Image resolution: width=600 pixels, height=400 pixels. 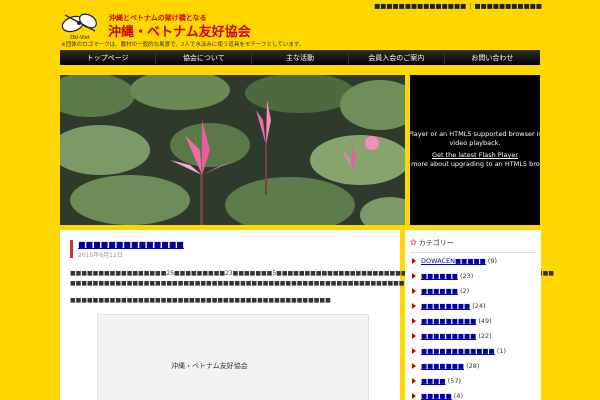 I want to click on category-count: (4), so click(x=458, y=396).